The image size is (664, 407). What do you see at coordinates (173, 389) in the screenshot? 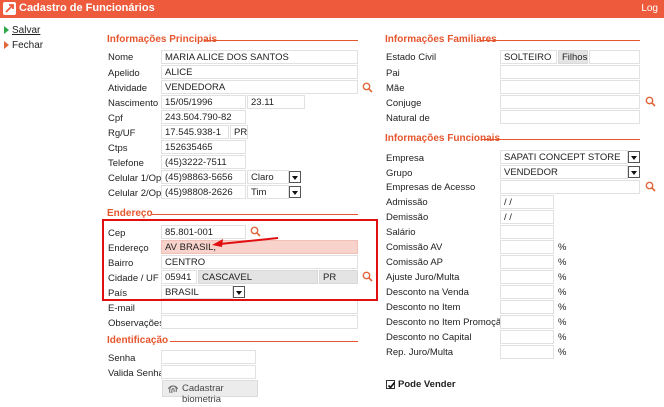
I see `fingerprint-icon` at bounding box center [173, 389].